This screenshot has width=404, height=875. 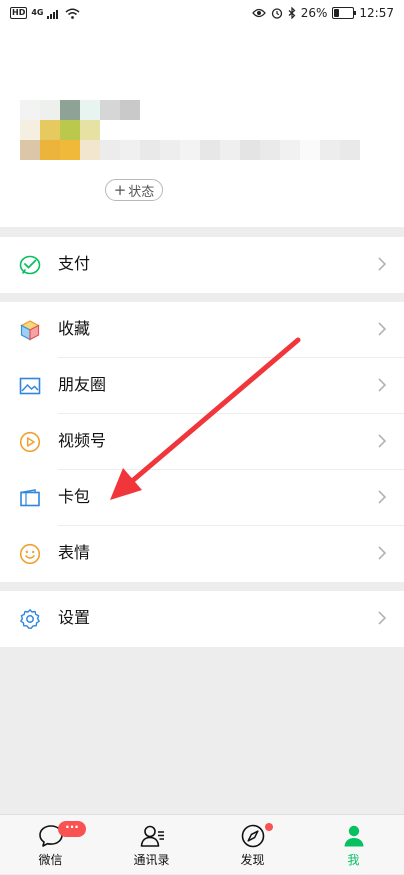 I want to click on compass-icon, so click(x=253, y=836).